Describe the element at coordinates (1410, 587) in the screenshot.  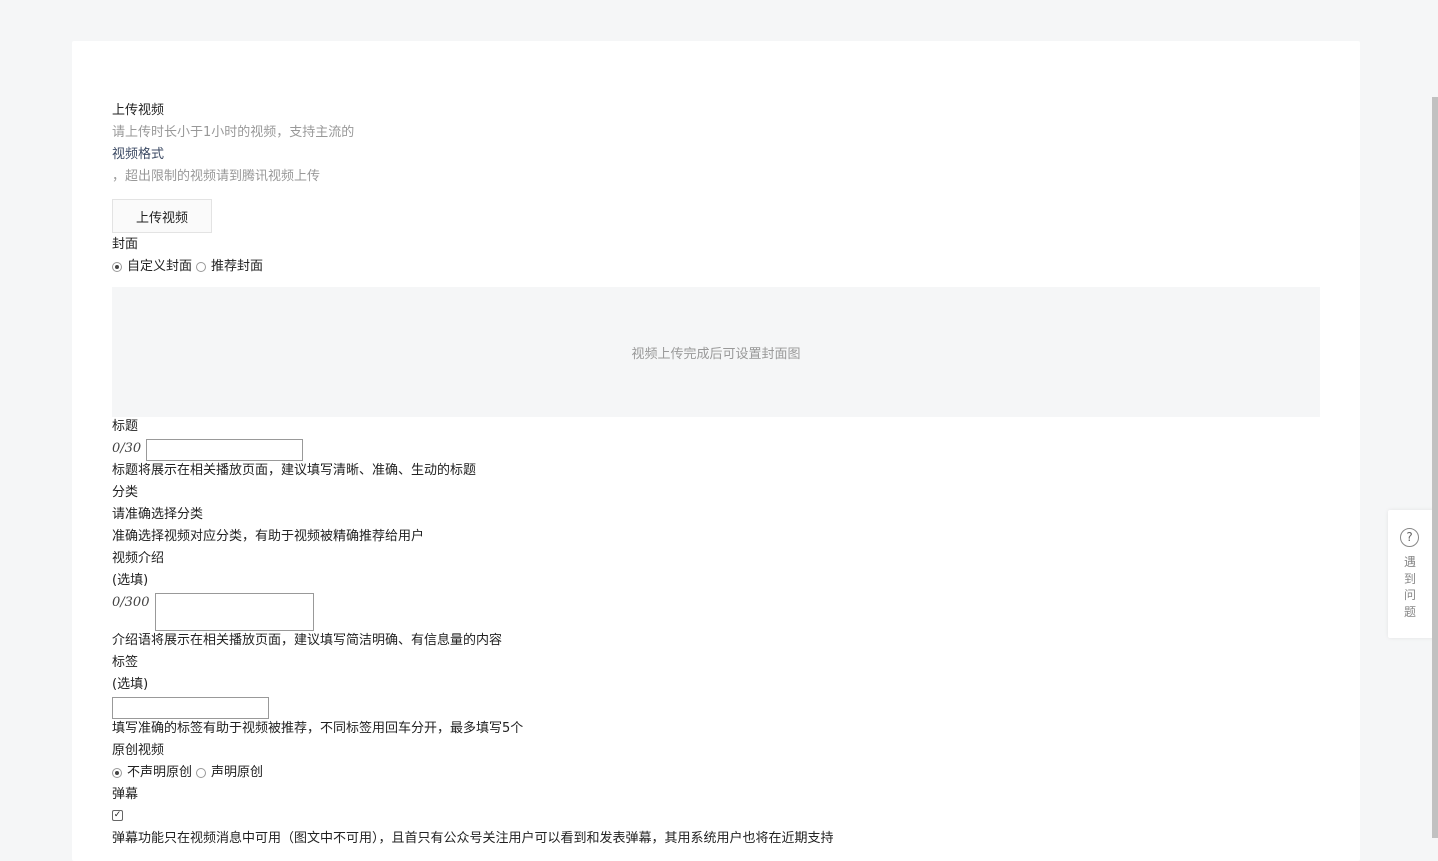
I see `help-label: 遇到问题` at that location.